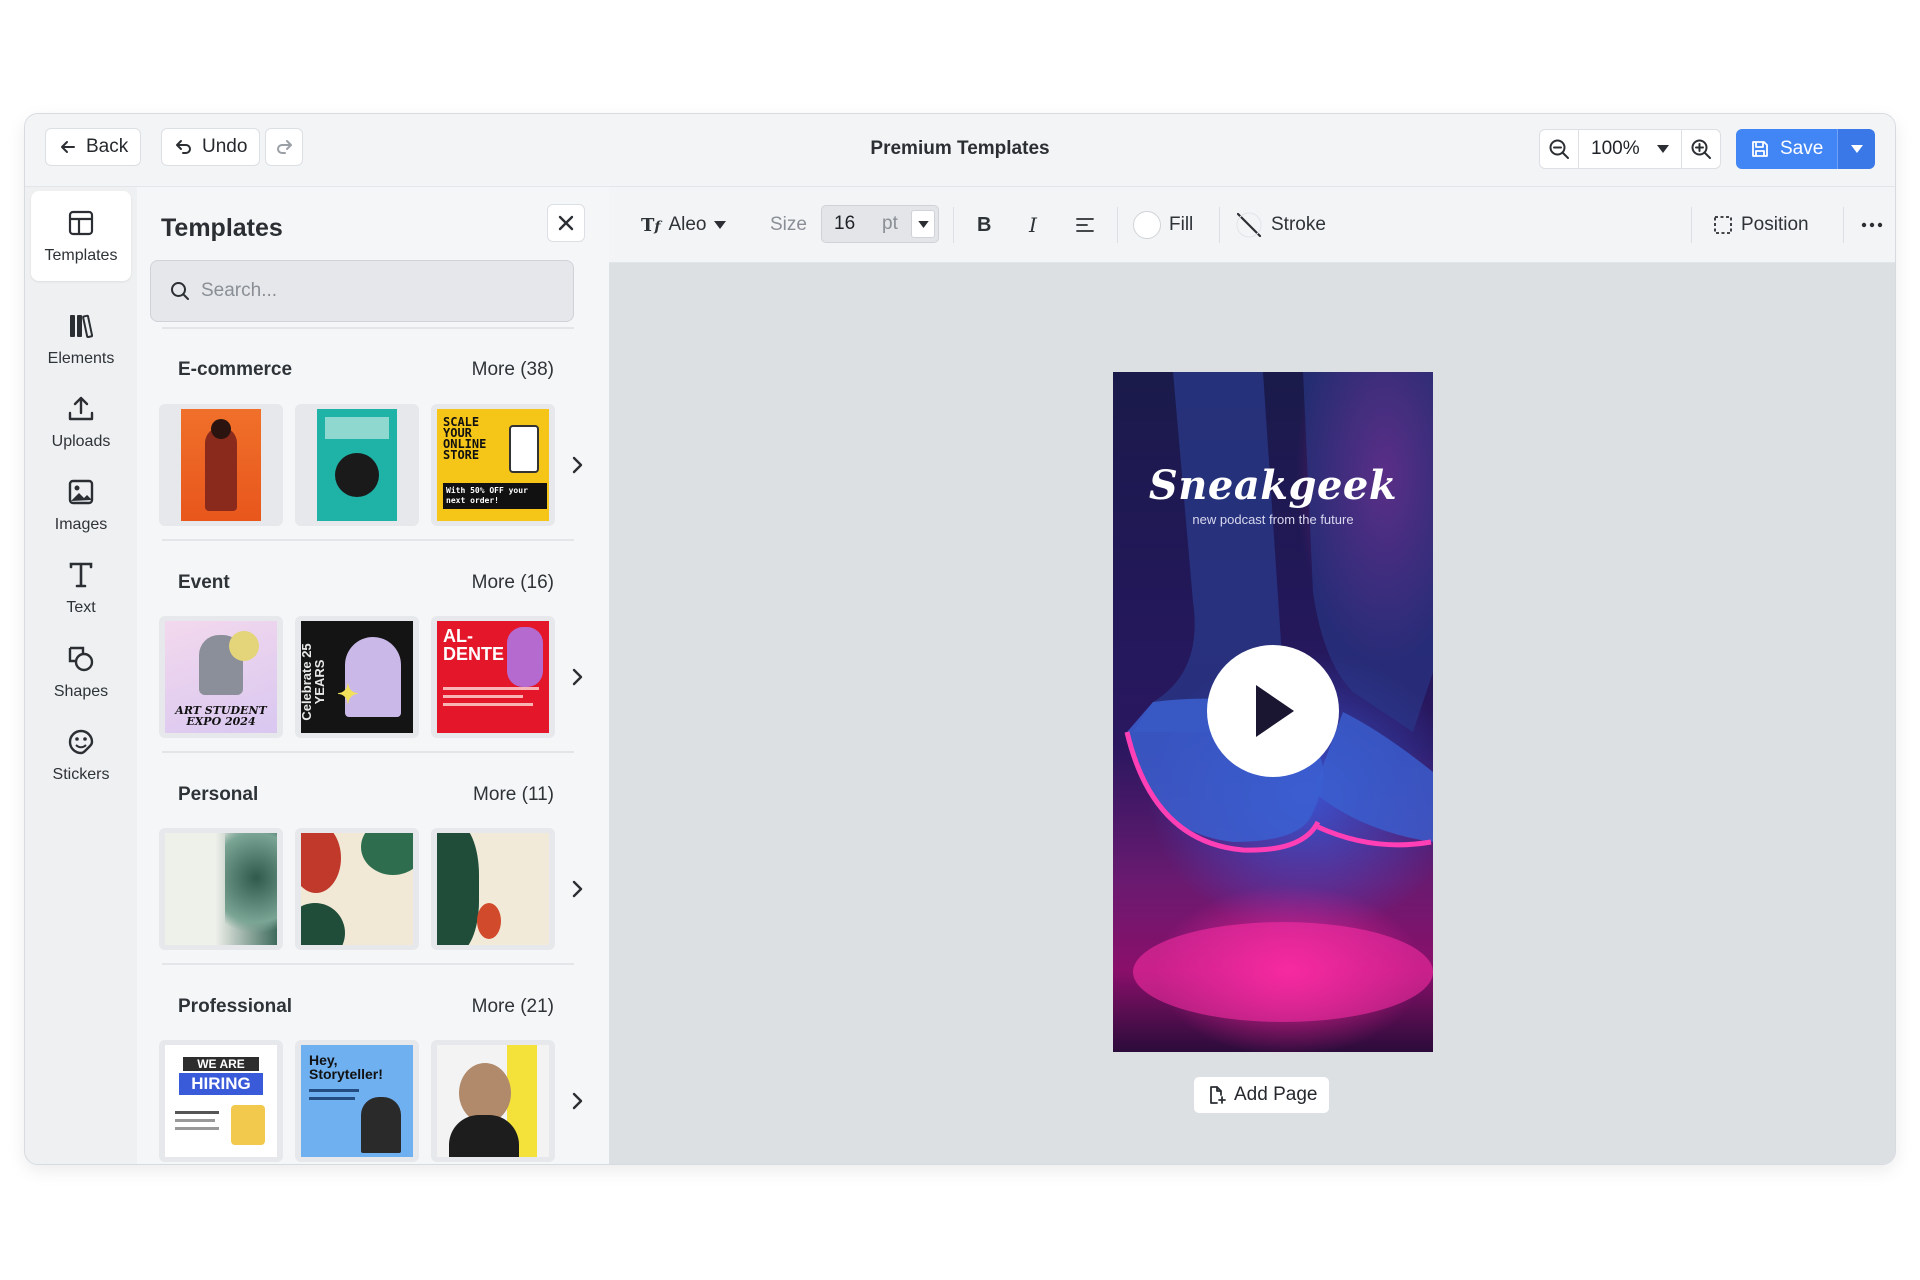 This screenshot has height=1280, width=1920. What do you see at coordinates (1033, 225) in the screenshot?
I see `italic-button: I` at bounding box center [1033, 225].